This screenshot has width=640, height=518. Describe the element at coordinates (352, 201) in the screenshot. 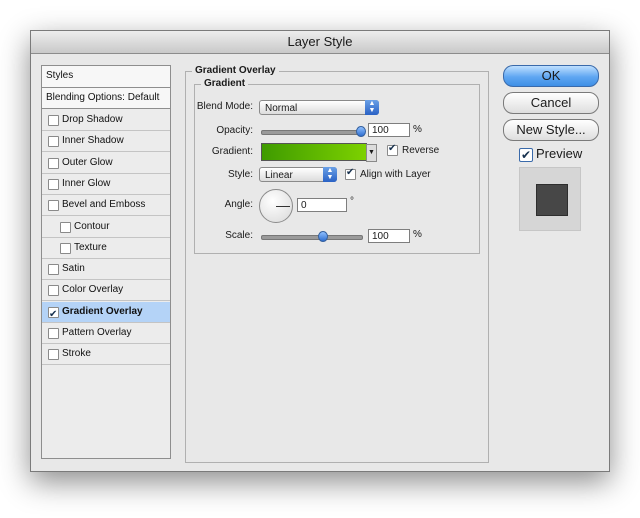

I see `angle-unit: °` at that location.